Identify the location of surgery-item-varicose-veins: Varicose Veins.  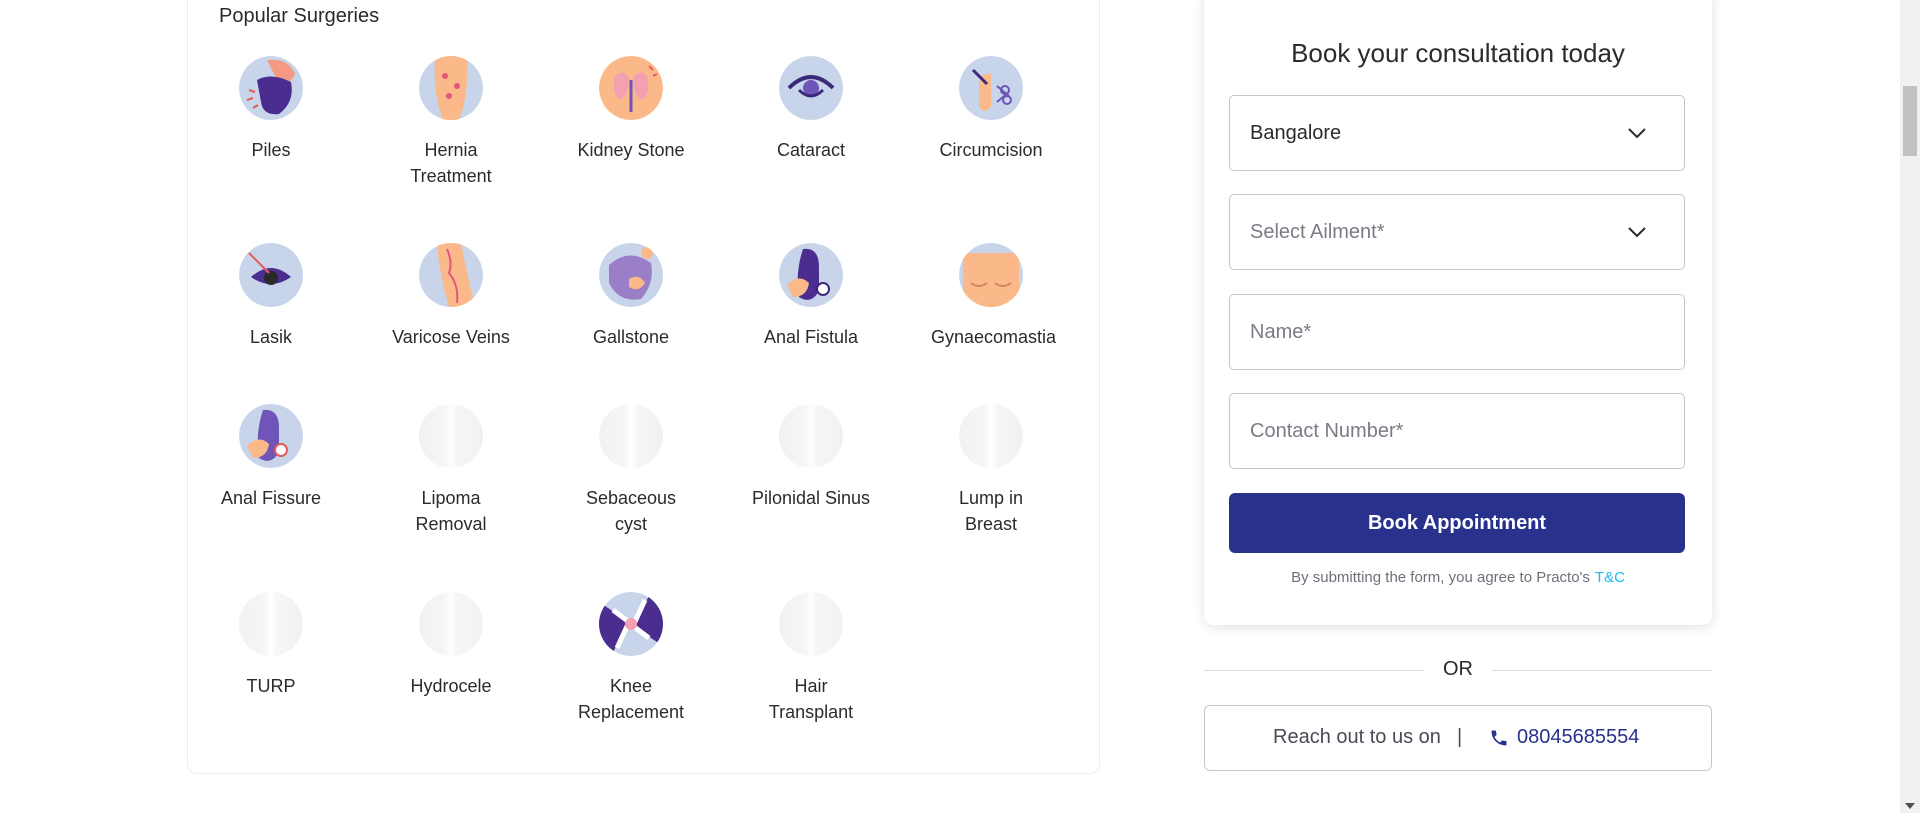
(451, 296).